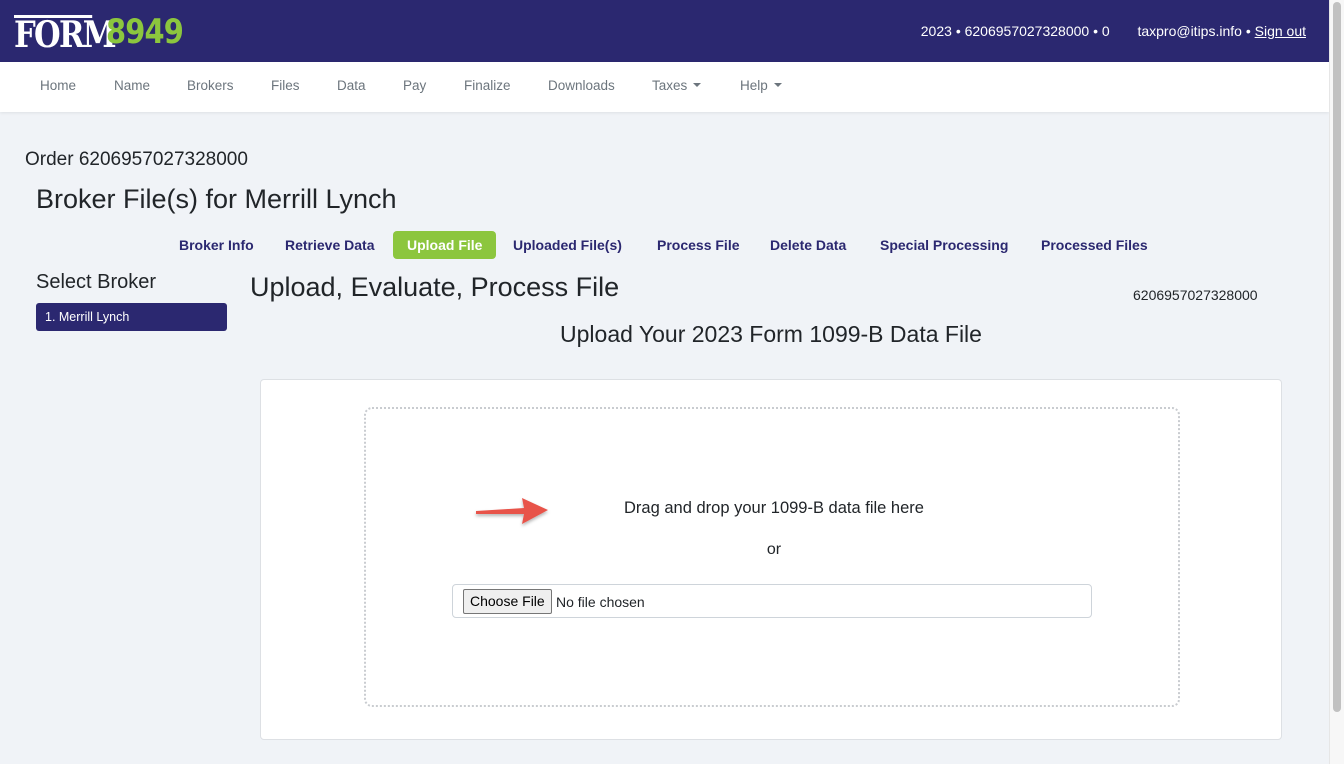 Image resolution: width=1344 pixels, height=764 pixels. Describe the element at coordinates (936, 31) in the screenshot. I see `tax-year: 2023` at that location.